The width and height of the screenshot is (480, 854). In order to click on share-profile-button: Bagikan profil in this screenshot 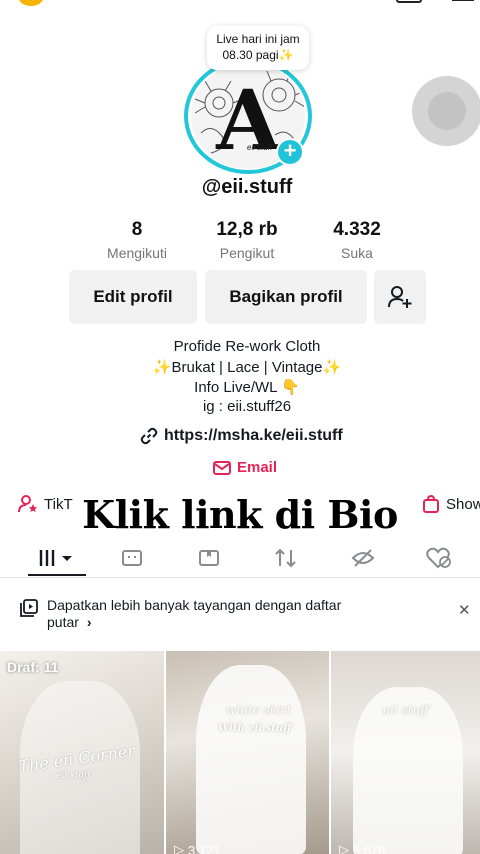, I will do `click(286, 297)`.